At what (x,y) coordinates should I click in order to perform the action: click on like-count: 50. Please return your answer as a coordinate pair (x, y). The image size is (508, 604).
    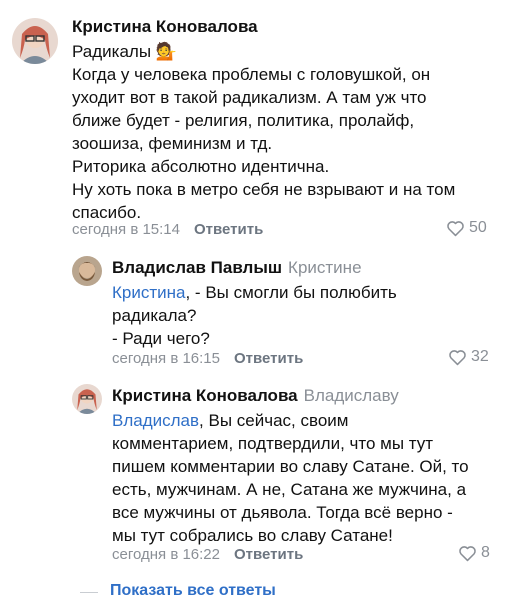
    Looking at the image, I should click on (478, 227).